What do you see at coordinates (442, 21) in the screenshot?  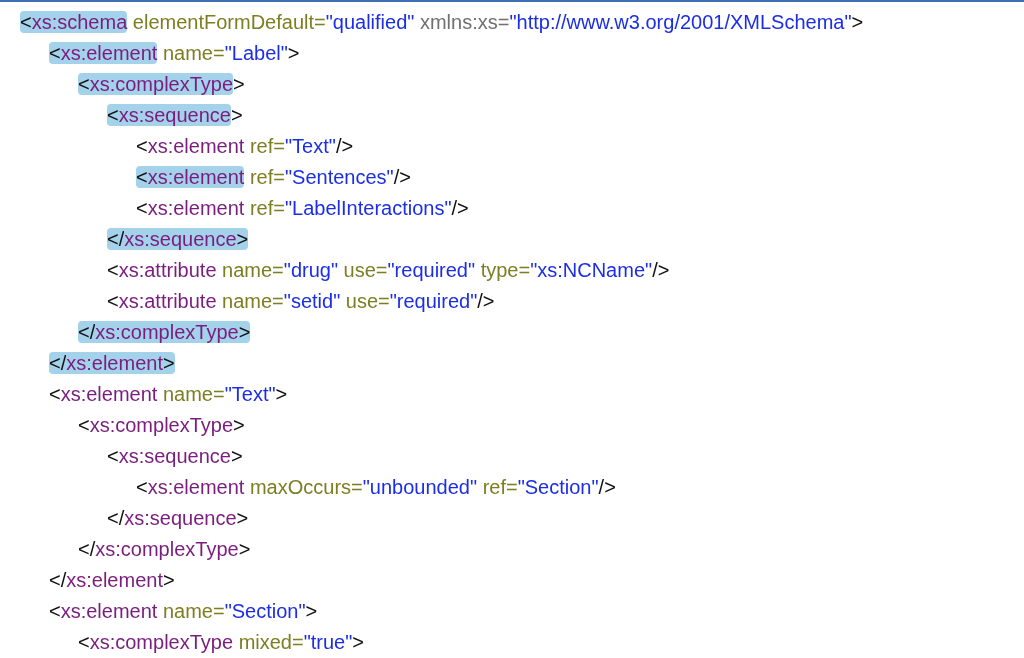 I see `code-line: <xs:schema elementFormDefault="qualified" xmlns:xs="http://www.w3.org/2001/XMLSchema">` at bounding box center [442, 21].